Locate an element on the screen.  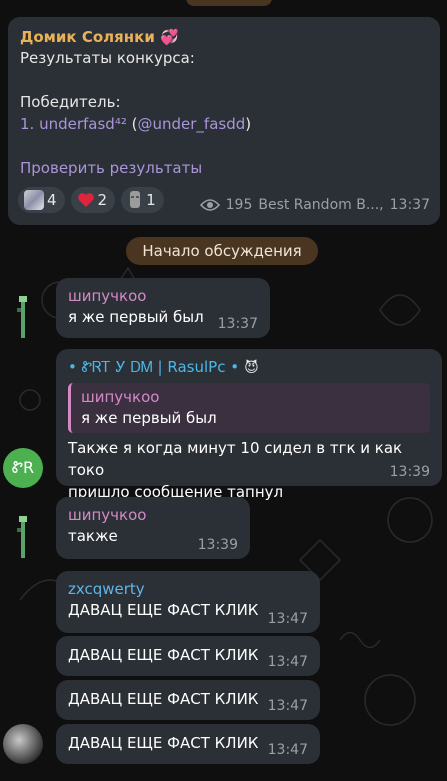
discussion-start-divider: Начало обсуждения is located at coordinates (222, 251).